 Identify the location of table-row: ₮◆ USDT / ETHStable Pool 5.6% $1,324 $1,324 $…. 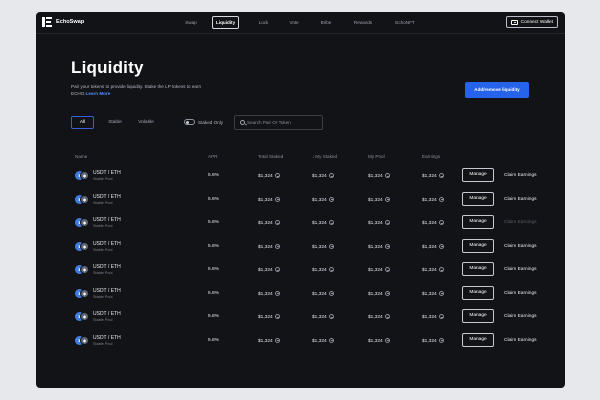
(304, 293).